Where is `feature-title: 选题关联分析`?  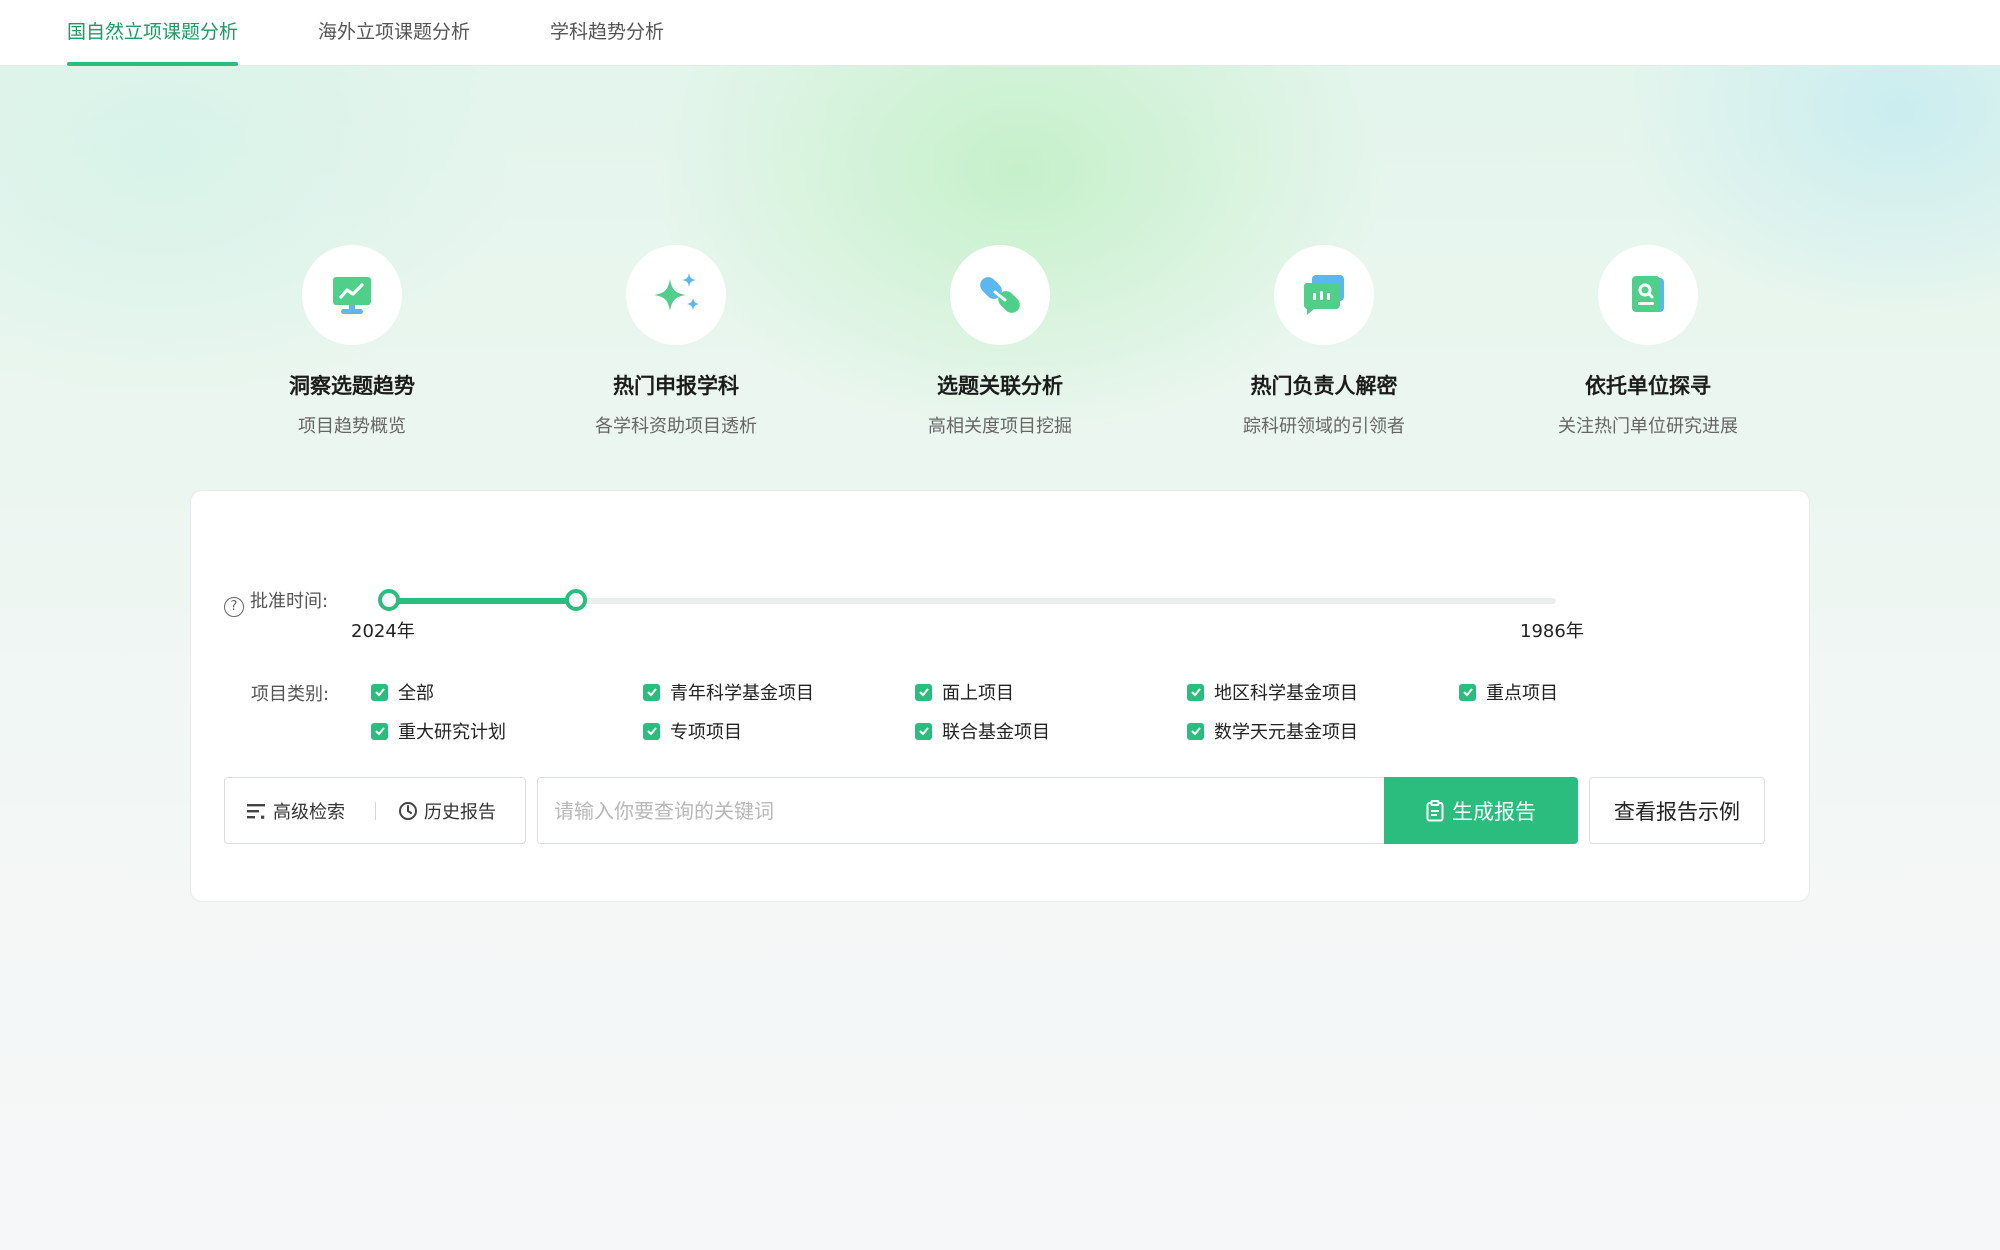
feature-title: 选题关联分析 is located at coordinates (1000, 386).